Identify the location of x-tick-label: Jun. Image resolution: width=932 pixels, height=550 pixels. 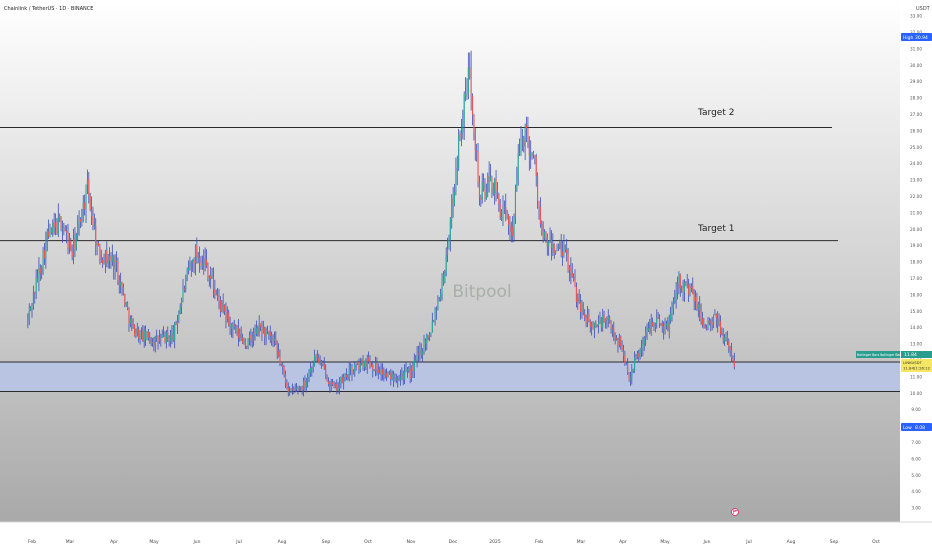
(196, 542).